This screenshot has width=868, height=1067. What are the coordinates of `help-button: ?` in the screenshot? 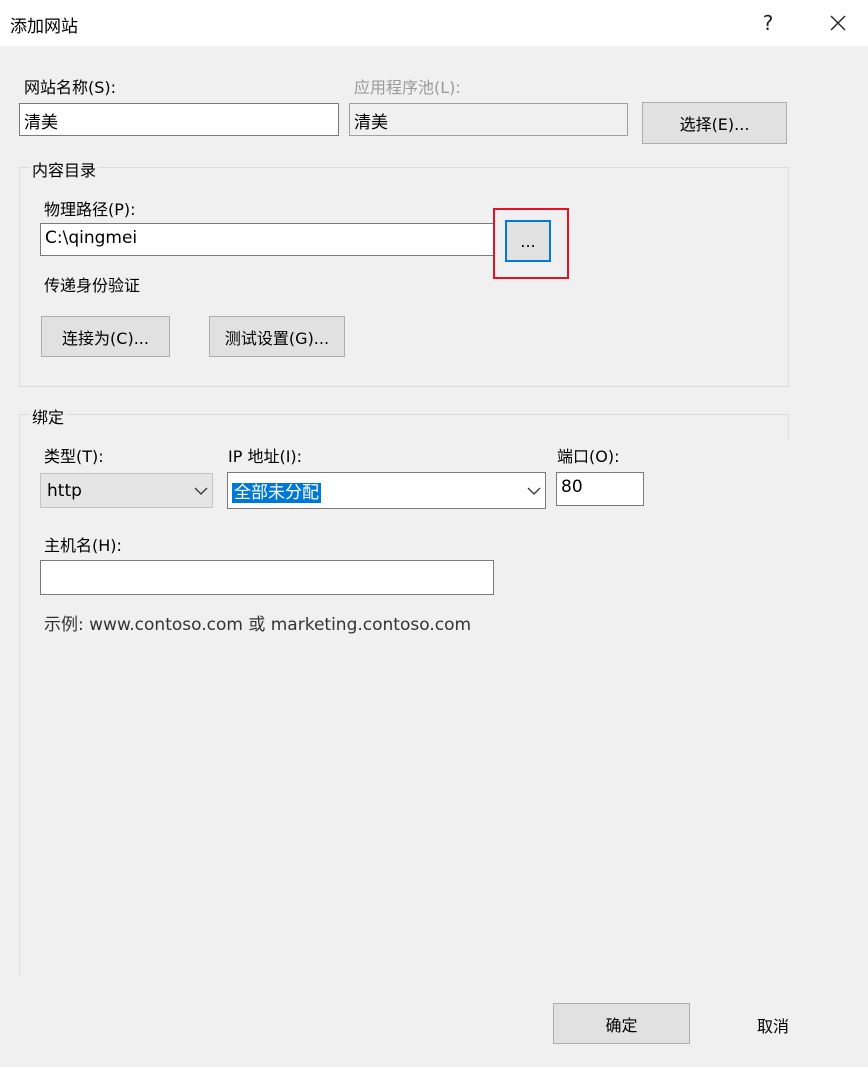 It's located at (768, 23).